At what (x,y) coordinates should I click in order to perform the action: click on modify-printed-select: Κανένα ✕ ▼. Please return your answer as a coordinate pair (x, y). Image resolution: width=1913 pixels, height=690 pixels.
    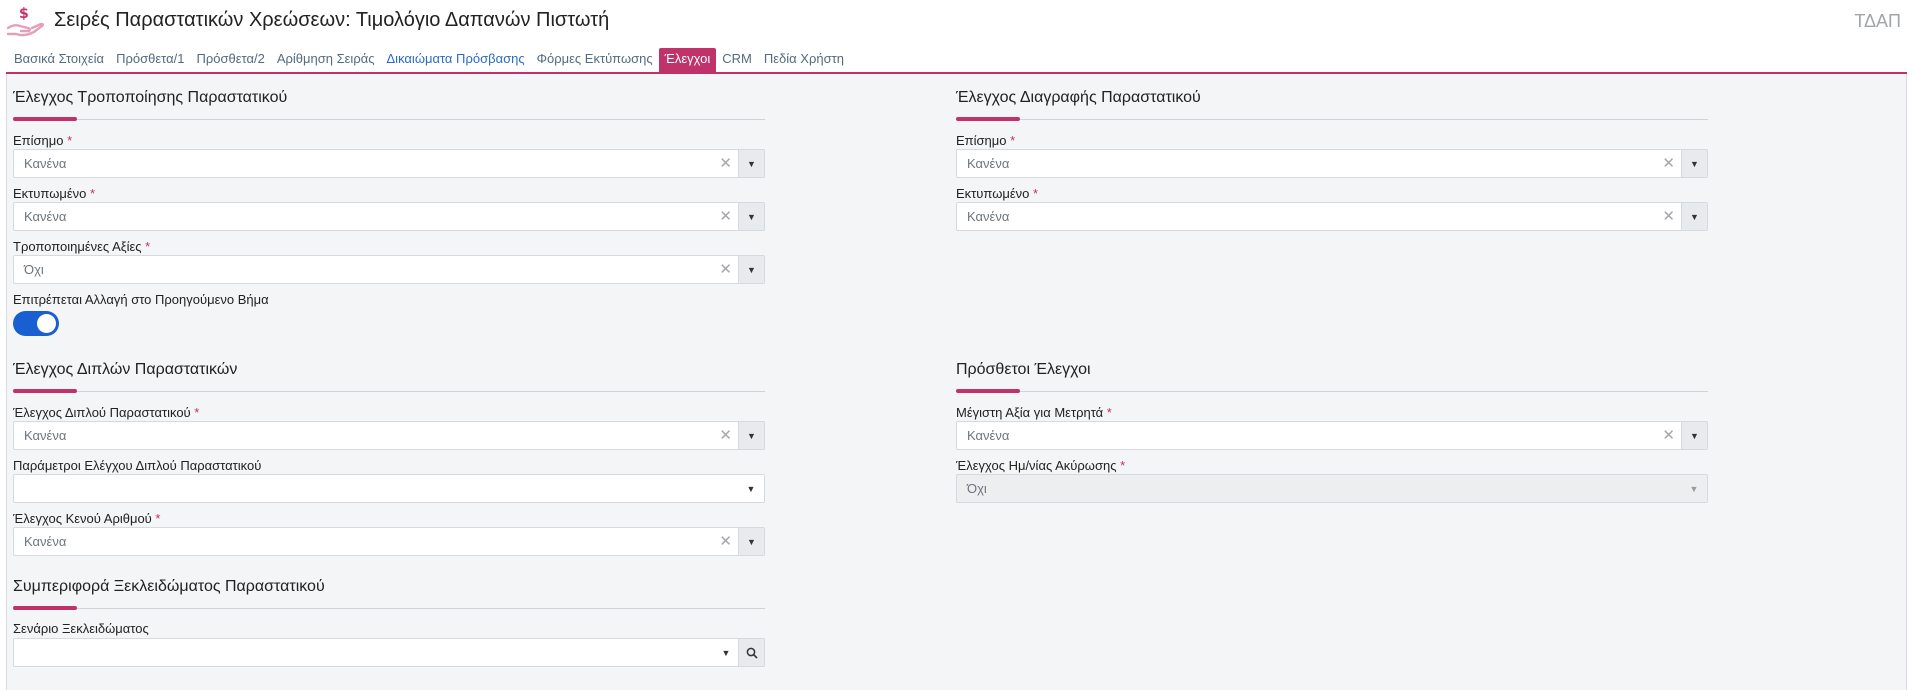
    Looking at the image, I should click on (389, 216).